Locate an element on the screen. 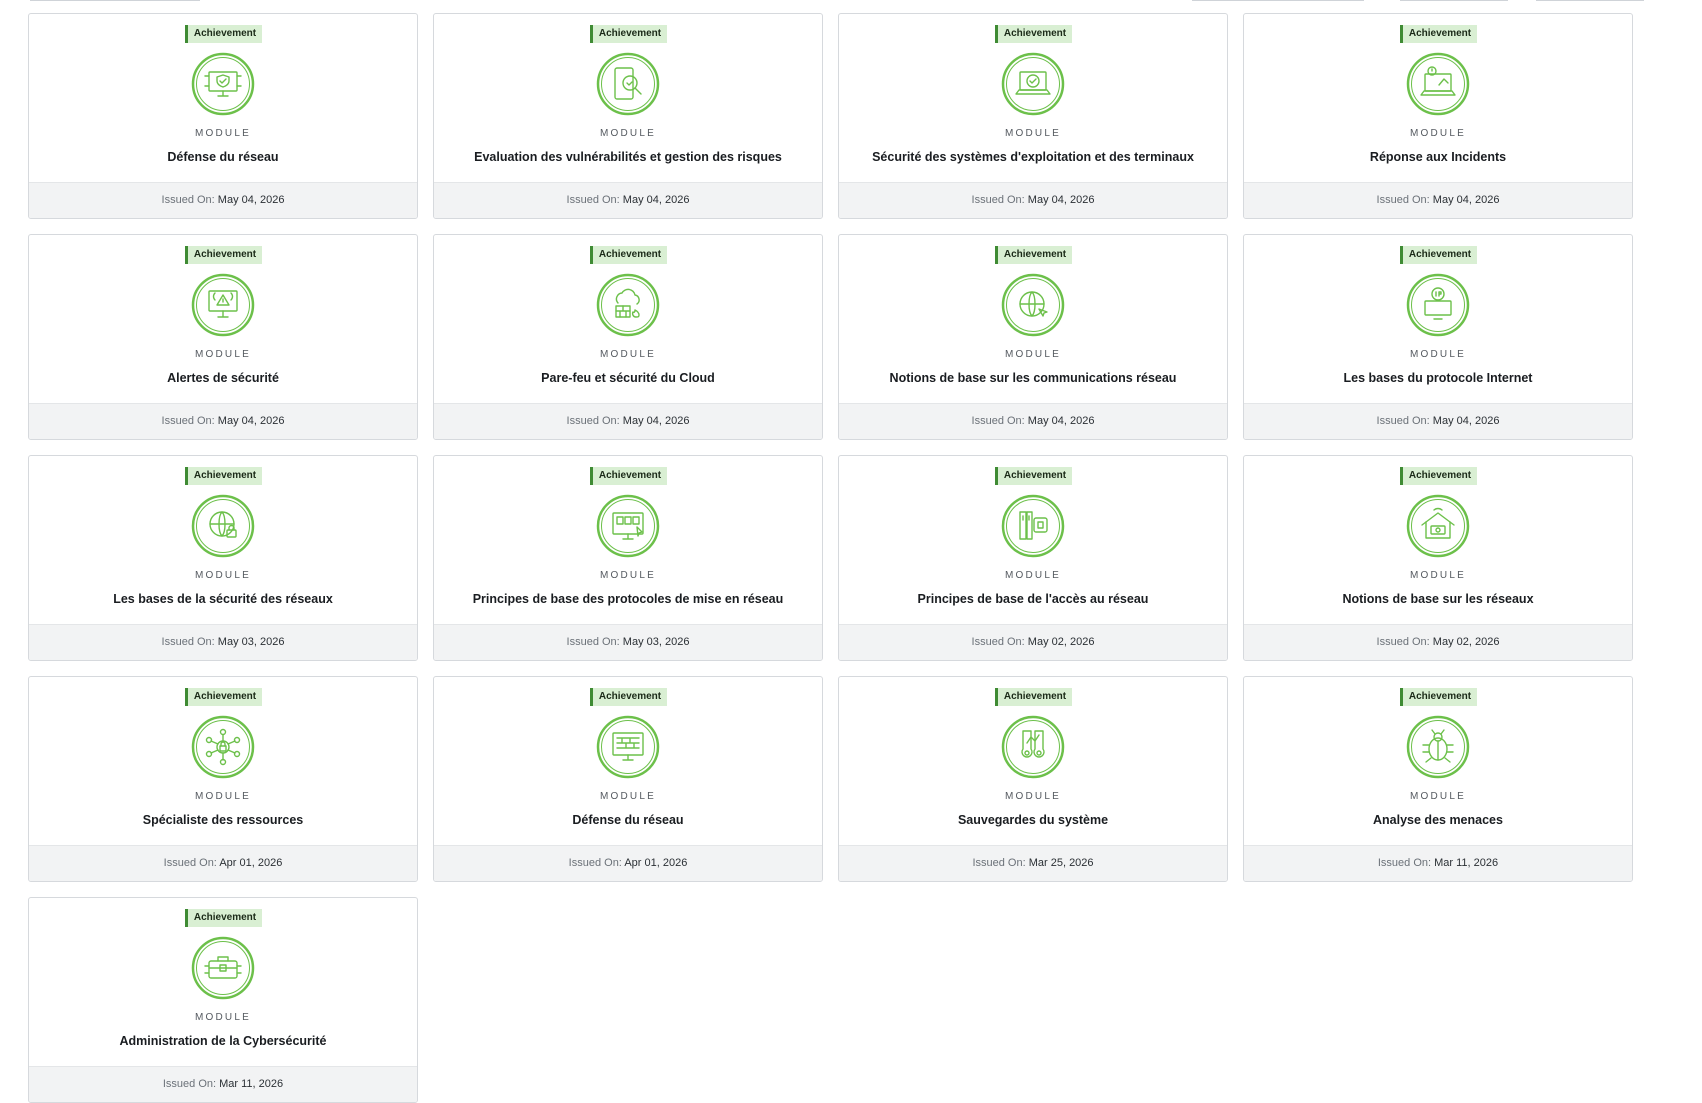 This screenshot has width=1702, height=1103. resource-hub-lock-icon is located at coordinates (223, 747).